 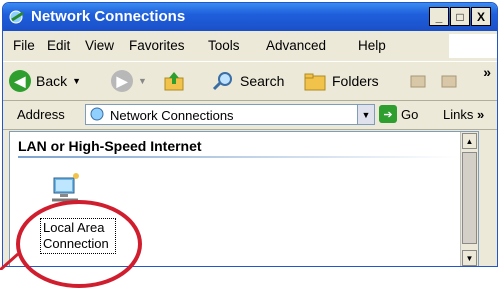 I want to click on go-label: Go, so click(x=410, y=114).